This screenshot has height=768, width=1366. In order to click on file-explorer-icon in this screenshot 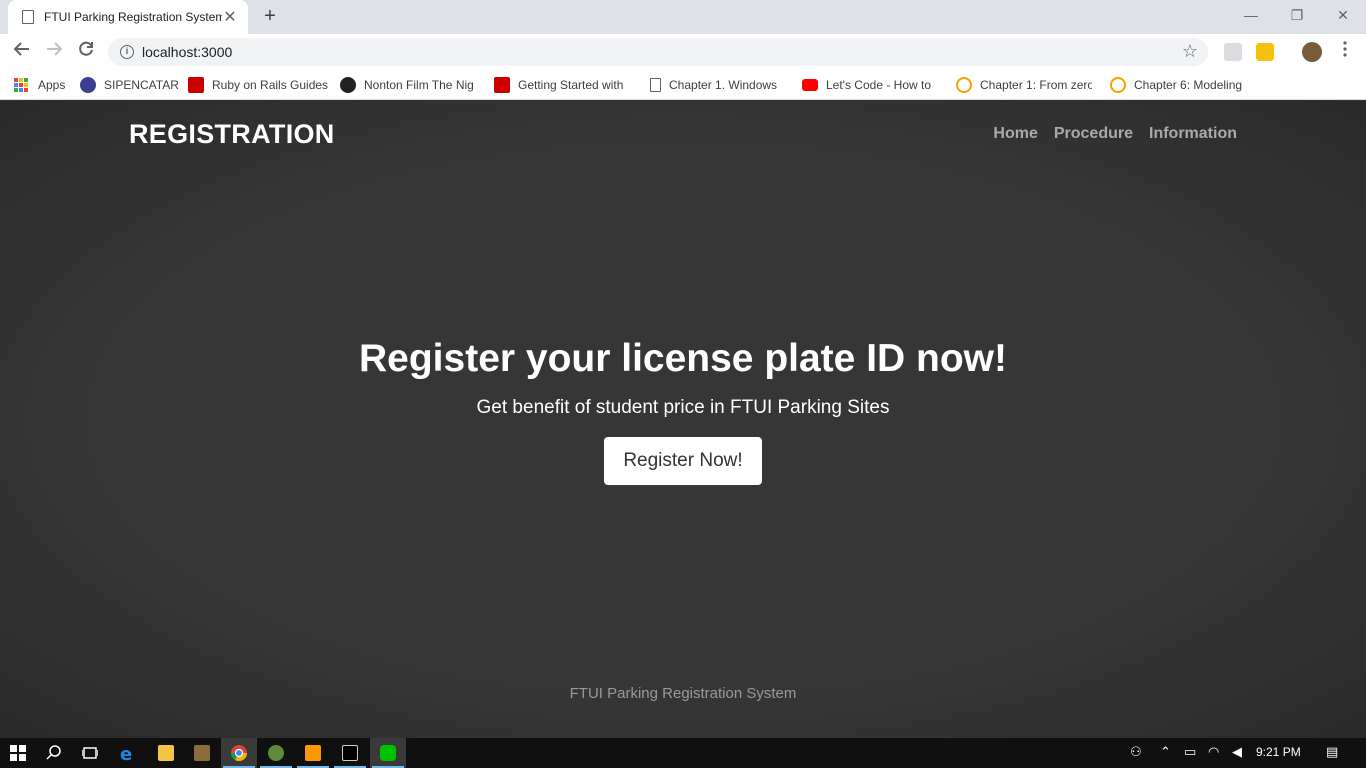, I will do `click(166, 753)`.